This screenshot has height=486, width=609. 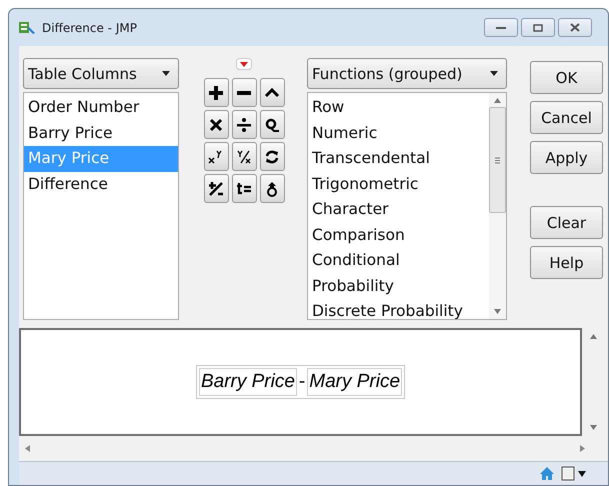 I want to click on maximize-icon, so click(x=538, y=28).